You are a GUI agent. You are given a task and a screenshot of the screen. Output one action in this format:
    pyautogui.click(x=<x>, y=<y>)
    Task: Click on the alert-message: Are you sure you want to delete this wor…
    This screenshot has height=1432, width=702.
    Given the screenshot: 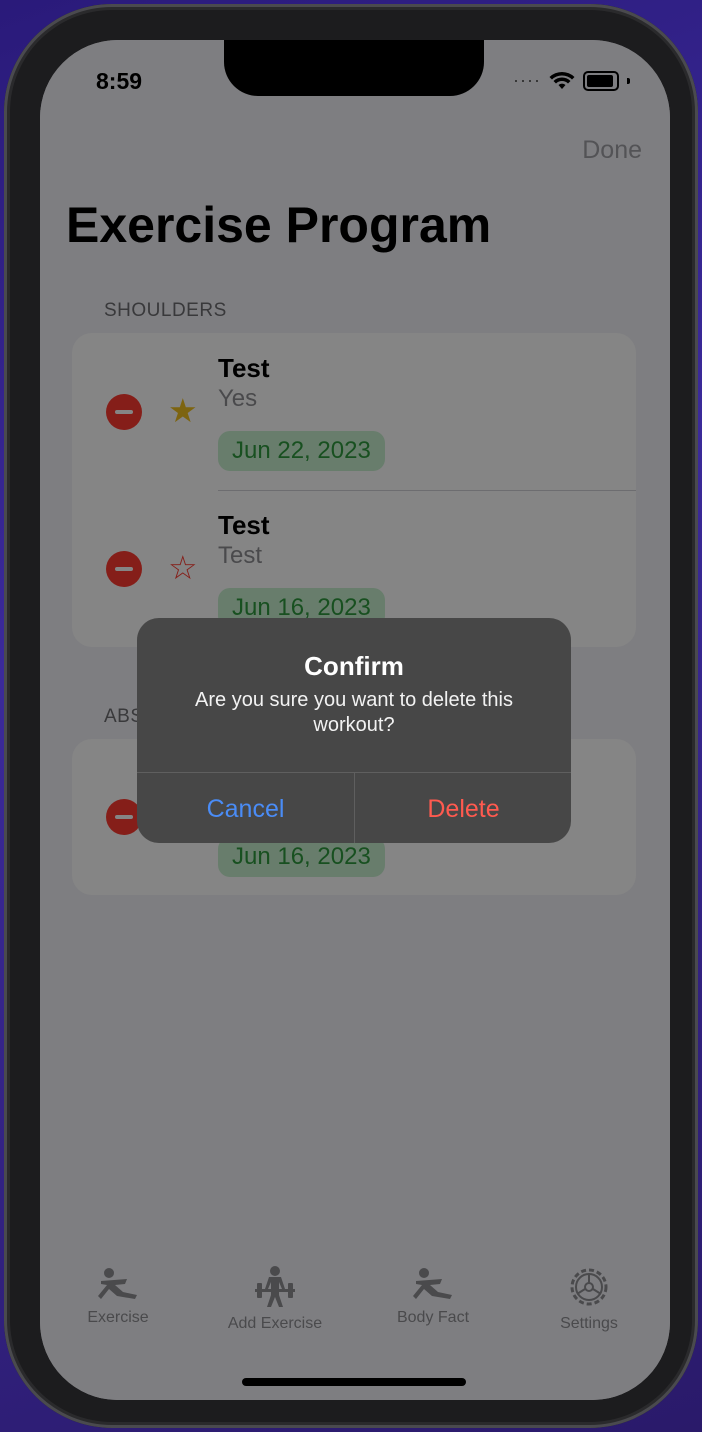 What is the action you would take?
    pyautogui.click(x=354, y=712)
    